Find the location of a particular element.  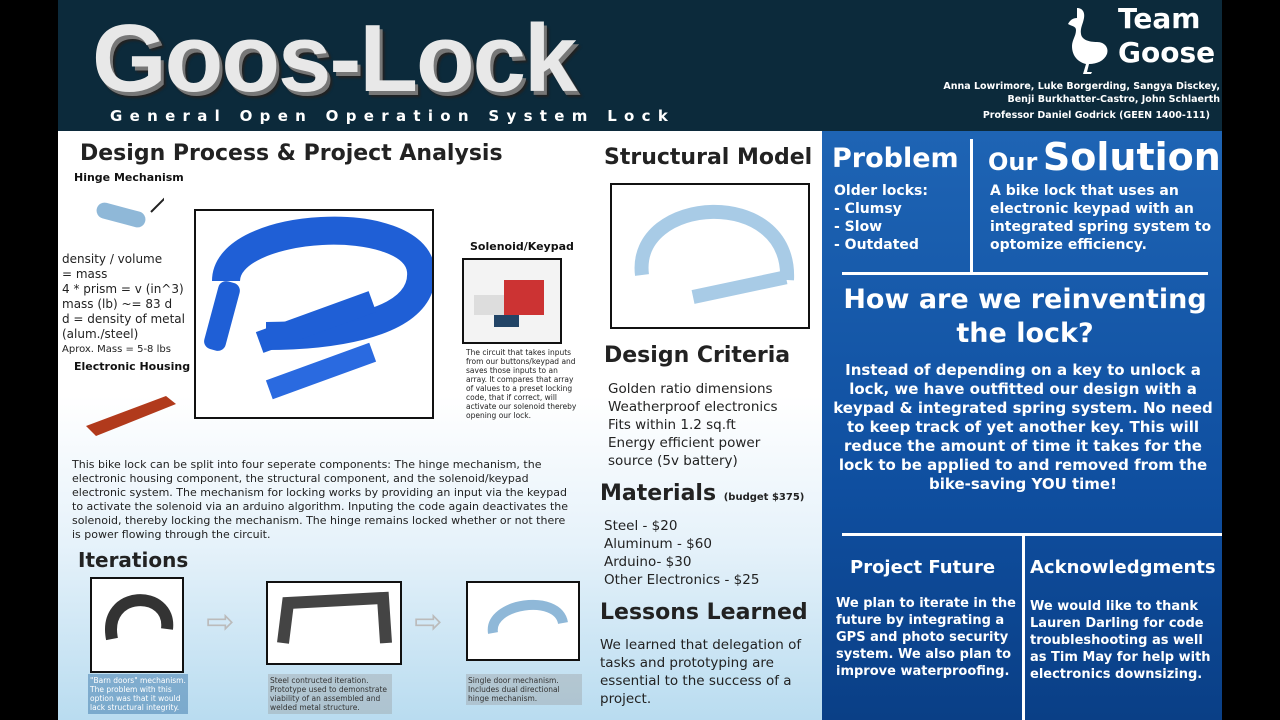

budget: (budget $375) is located at coordinates (764, 497).